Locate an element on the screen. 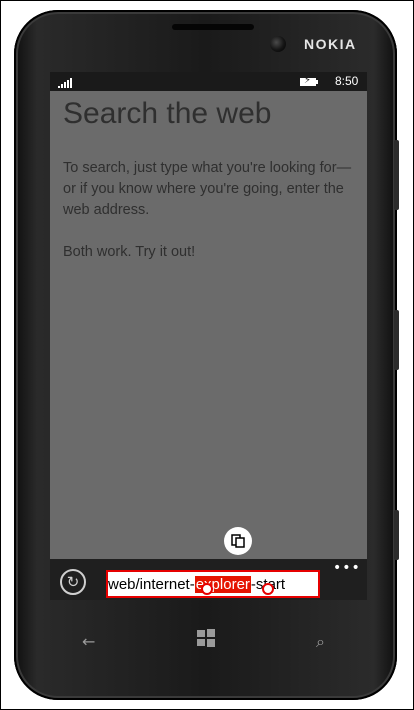 Image resolution: width=414 pixels, height=710 pixels. earpiece is located at coordinates (213, 27).